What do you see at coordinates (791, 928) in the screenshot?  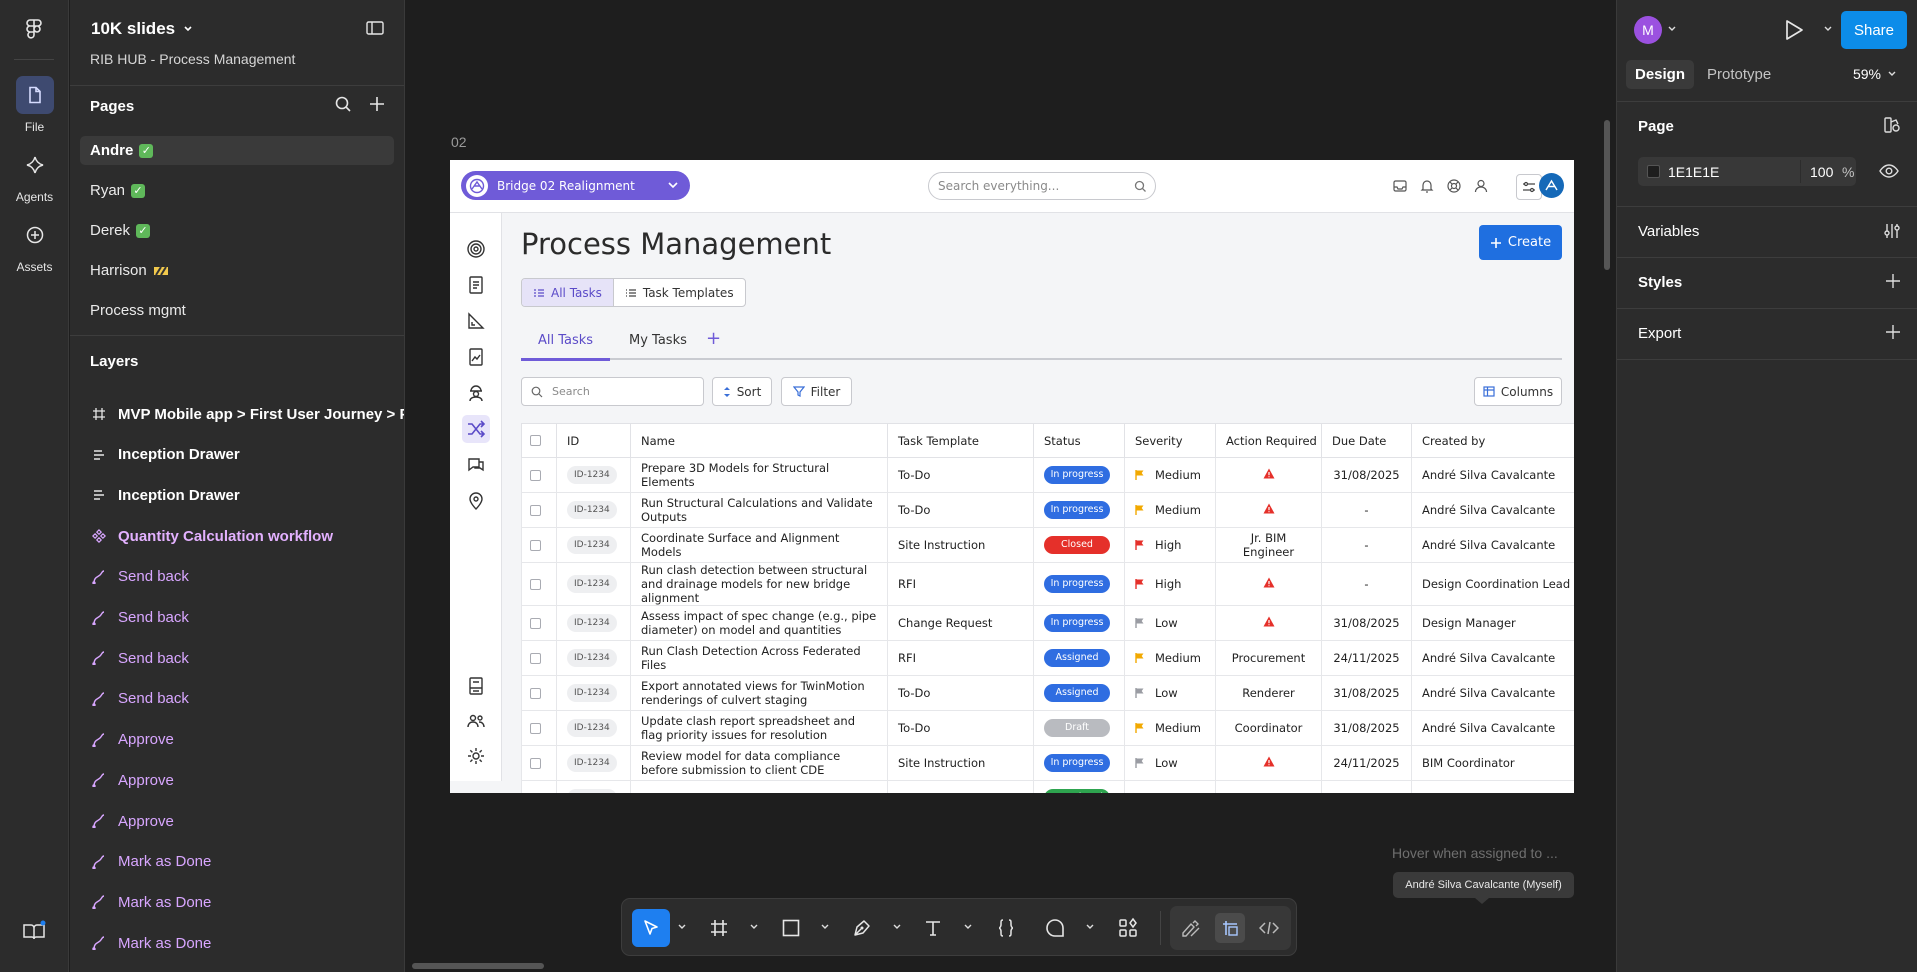 I see `rectangle-tool` at bounding box center [791, 928].